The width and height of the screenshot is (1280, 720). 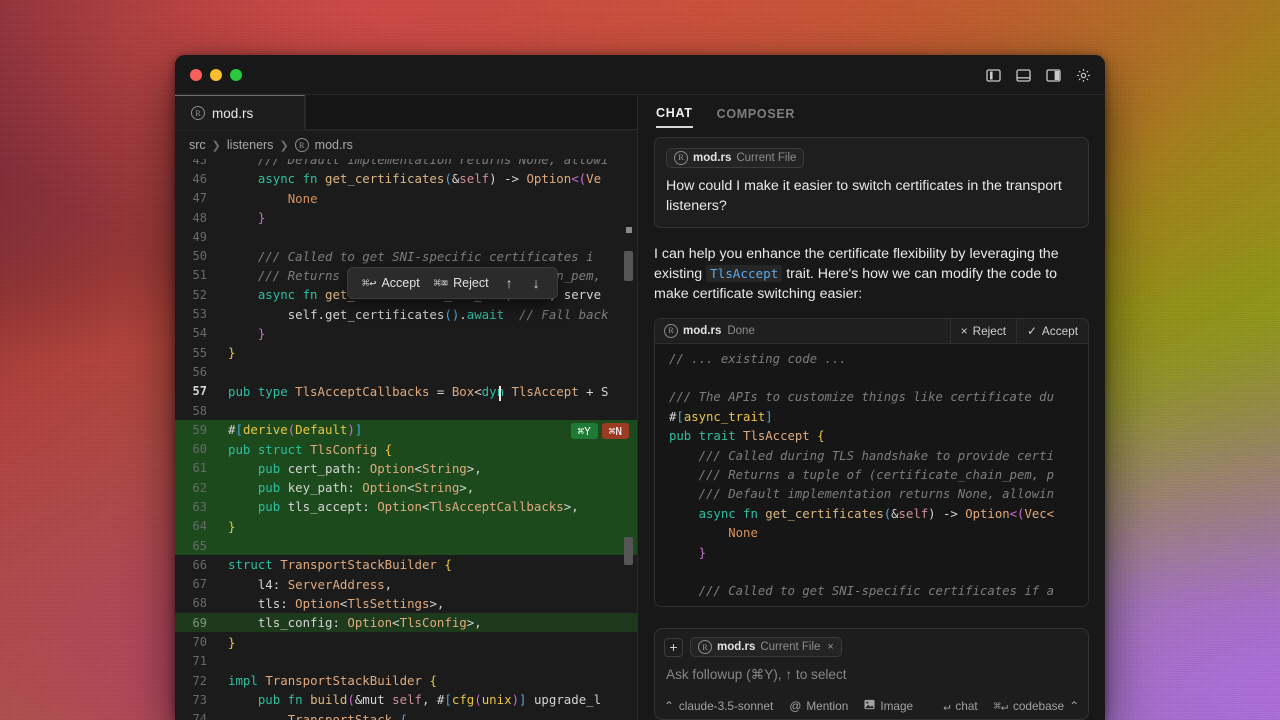 What do you see at coordinates (199, 352) in the screenshot?
I see `line-number: 55` at bounding box center [199, 352].